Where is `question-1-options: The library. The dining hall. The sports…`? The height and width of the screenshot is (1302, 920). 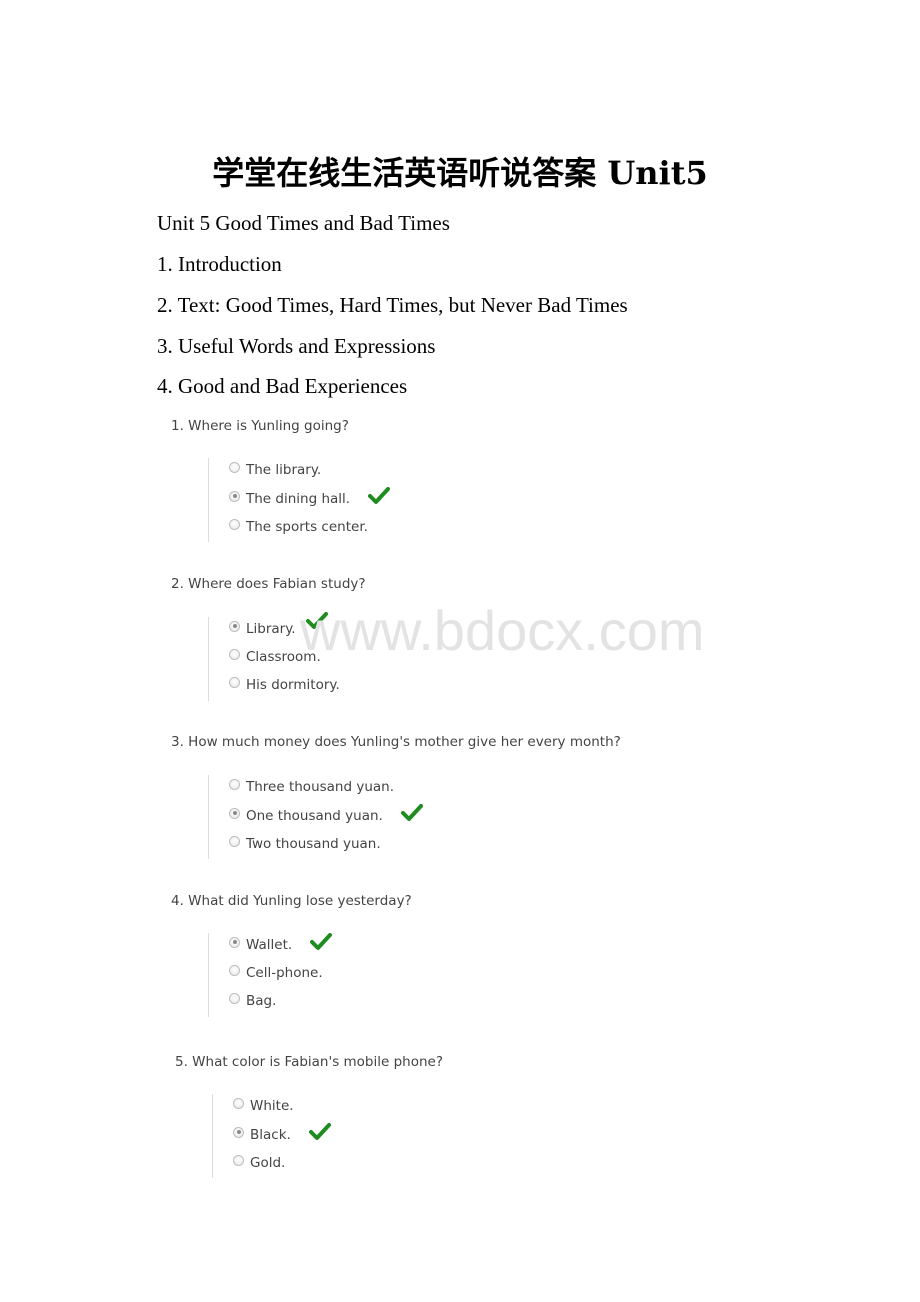
question-1-options: The library. The dining hall. The sports… is located at coordinates (358, 500).